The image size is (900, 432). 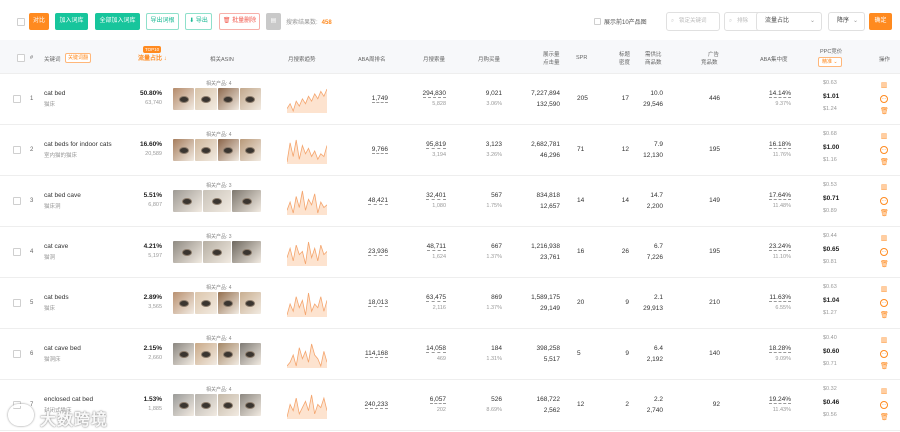 I want to click on header-ads-2: 竞品数, so click(x=709, y=62).